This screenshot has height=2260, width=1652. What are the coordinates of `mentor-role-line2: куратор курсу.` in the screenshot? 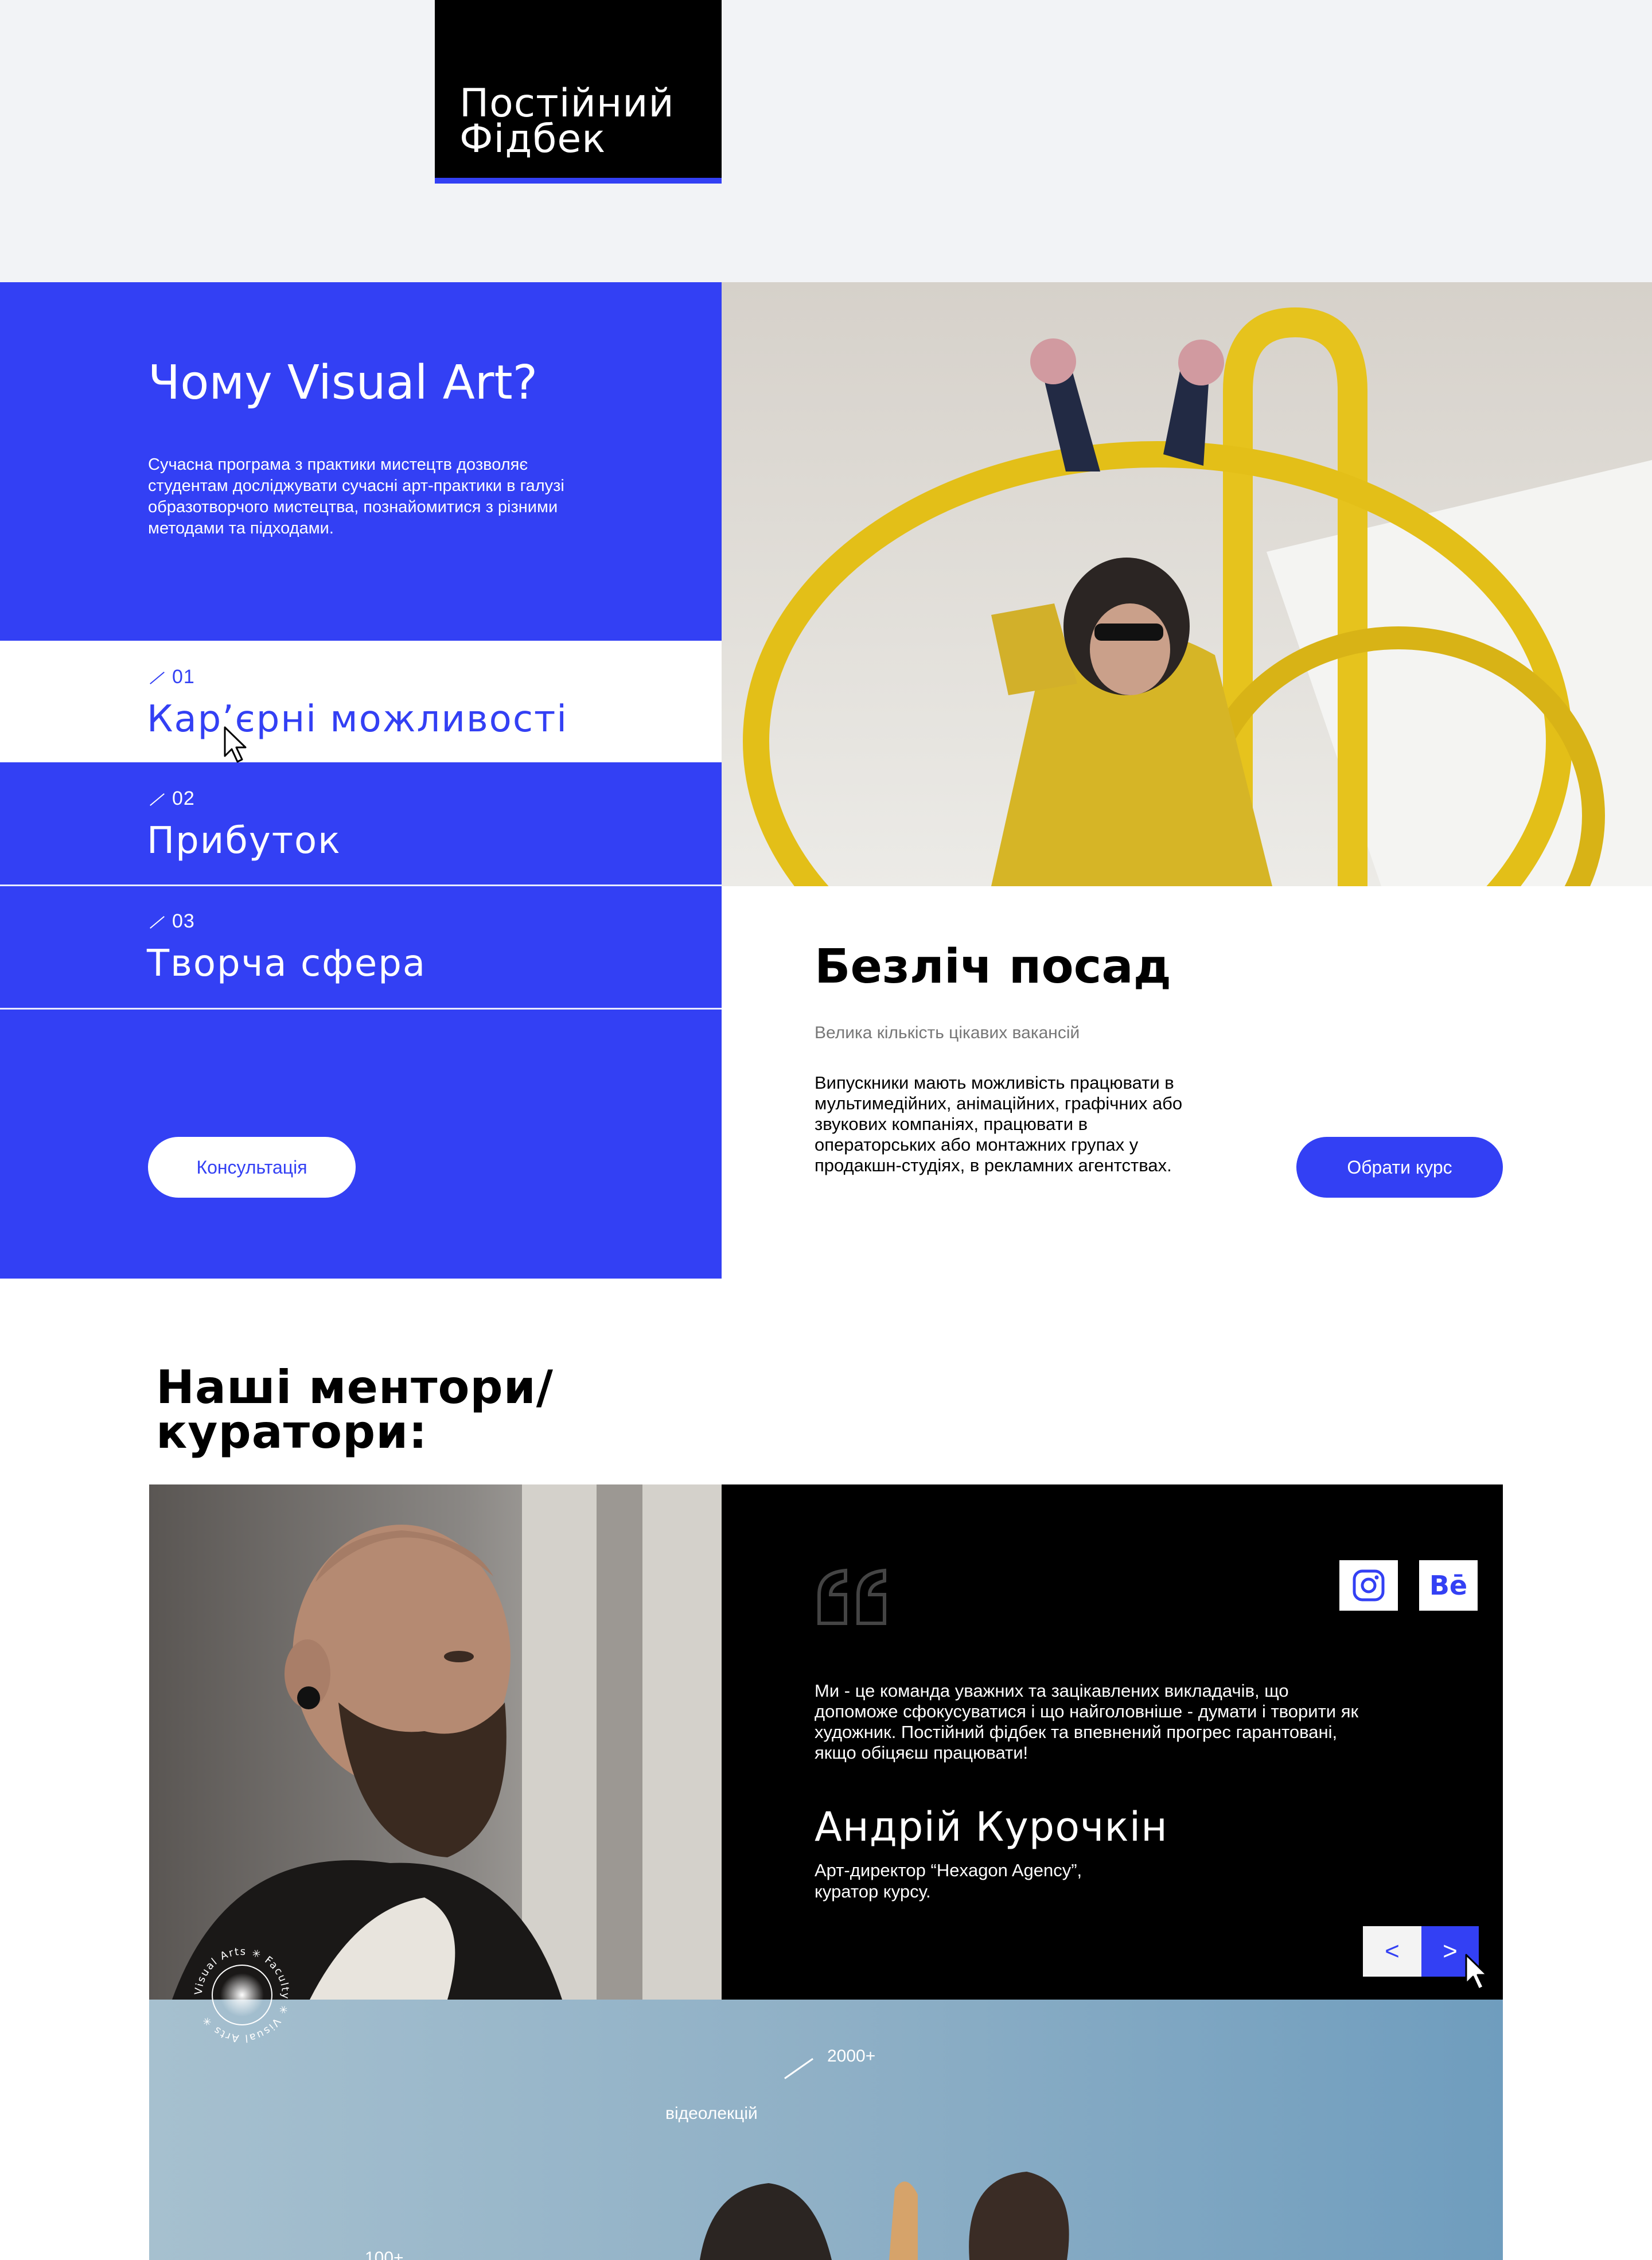 It's located at (873, 1891).